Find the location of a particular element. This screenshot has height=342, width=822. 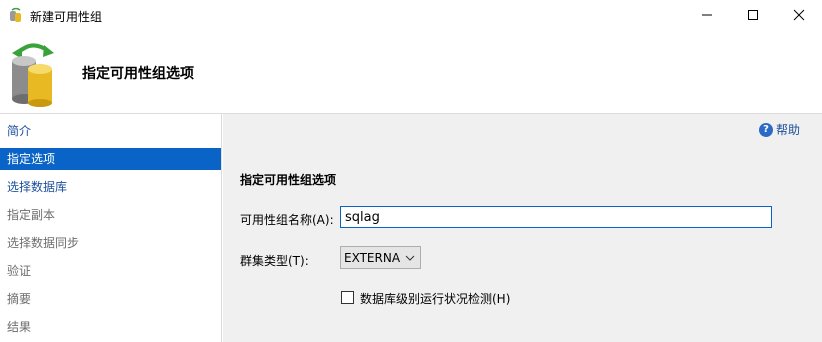

title-bar: 新建可用性组 is located at coordinates (411, 15).